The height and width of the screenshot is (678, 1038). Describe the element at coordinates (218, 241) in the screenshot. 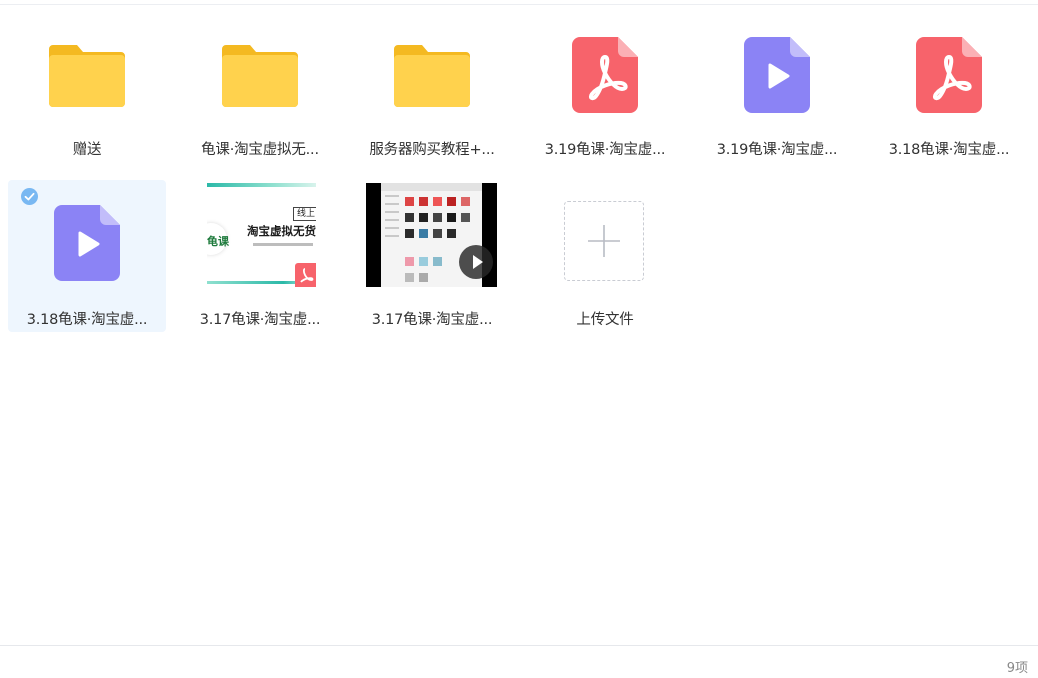

I see `thumbnail-logo-text: 龟课` at that location.